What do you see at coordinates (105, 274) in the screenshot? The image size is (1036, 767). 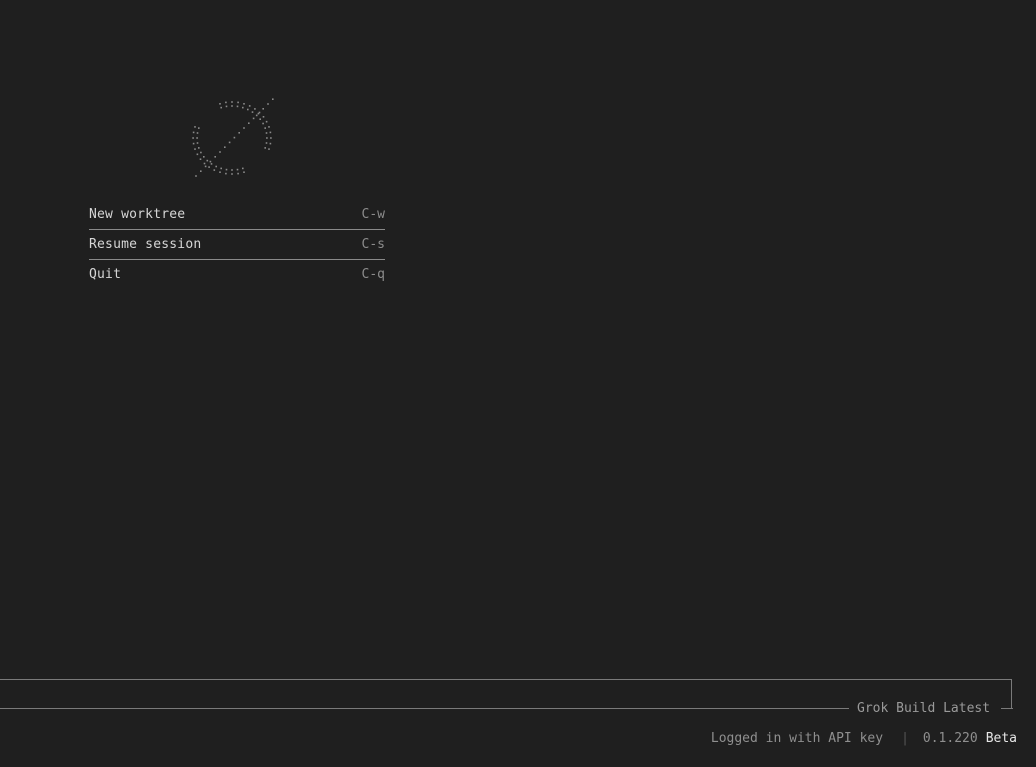 I see `menu-item-label: Quit` at bounding box center [105, 274].